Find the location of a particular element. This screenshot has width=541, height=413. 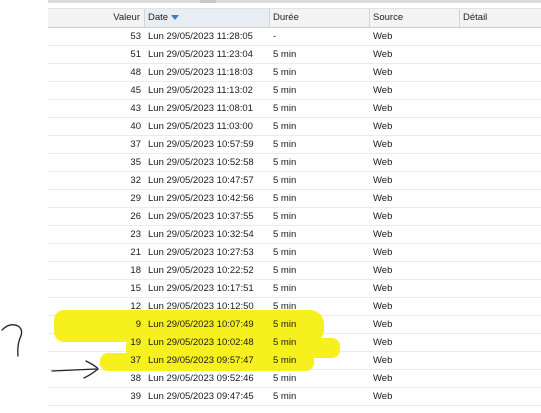

question-mark-icon is located at coordinates (12, 340).